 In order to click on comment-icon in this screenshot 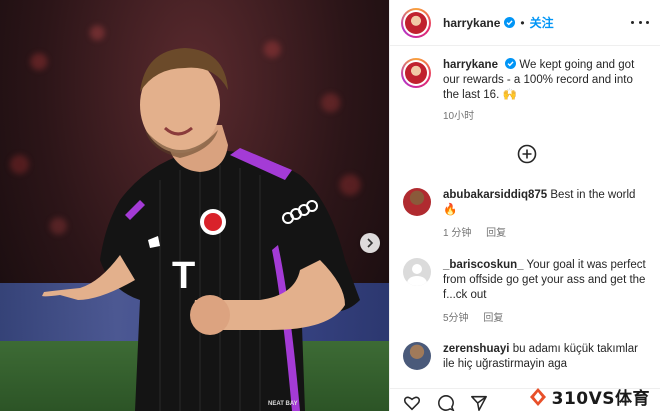, I will do `click(446, 402)`.